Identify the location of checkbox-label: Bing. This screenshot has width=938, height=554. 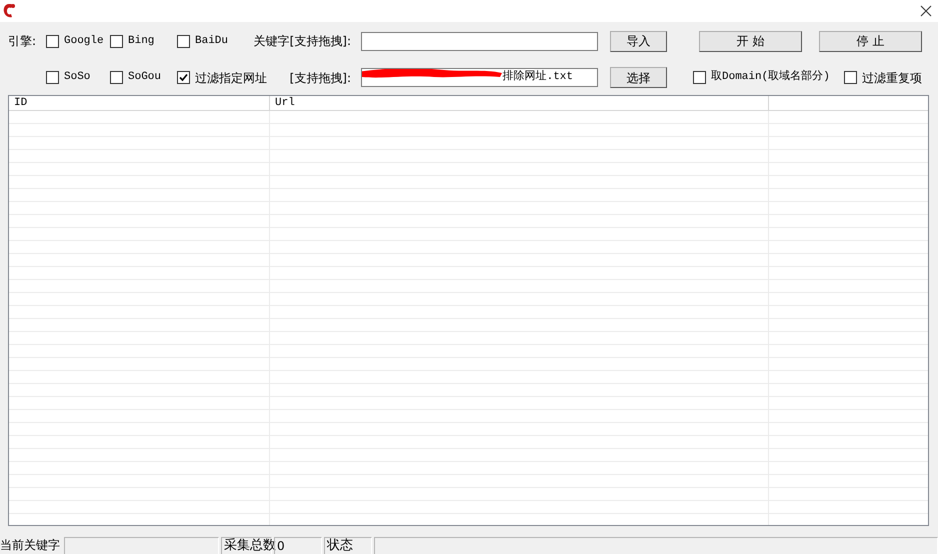
(141, 41).